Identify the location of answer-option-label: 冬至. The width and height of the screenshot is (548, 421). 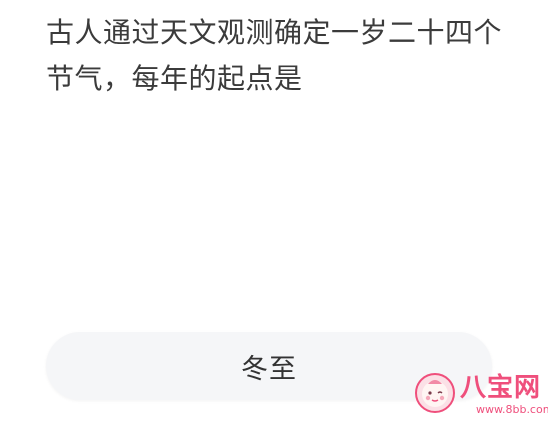
(269, 369).